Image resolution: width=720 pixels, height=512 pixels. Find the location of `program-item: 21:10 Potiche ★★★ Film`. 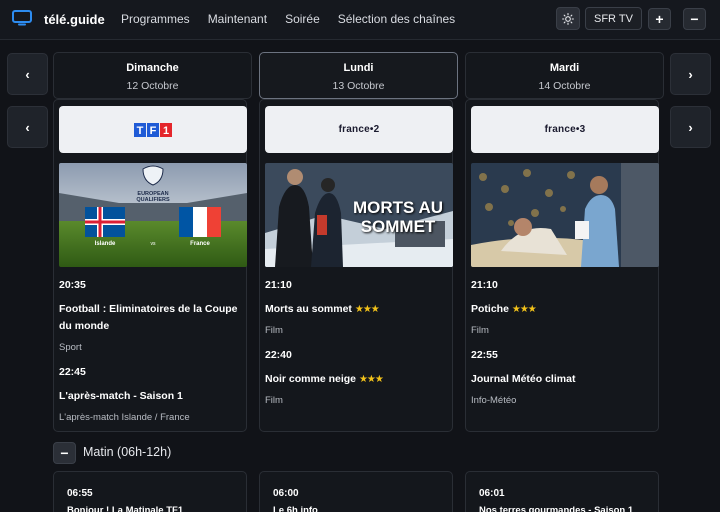

program-item: 21:10 Potiche ★★★ Film is located at coordinates (565, 307).